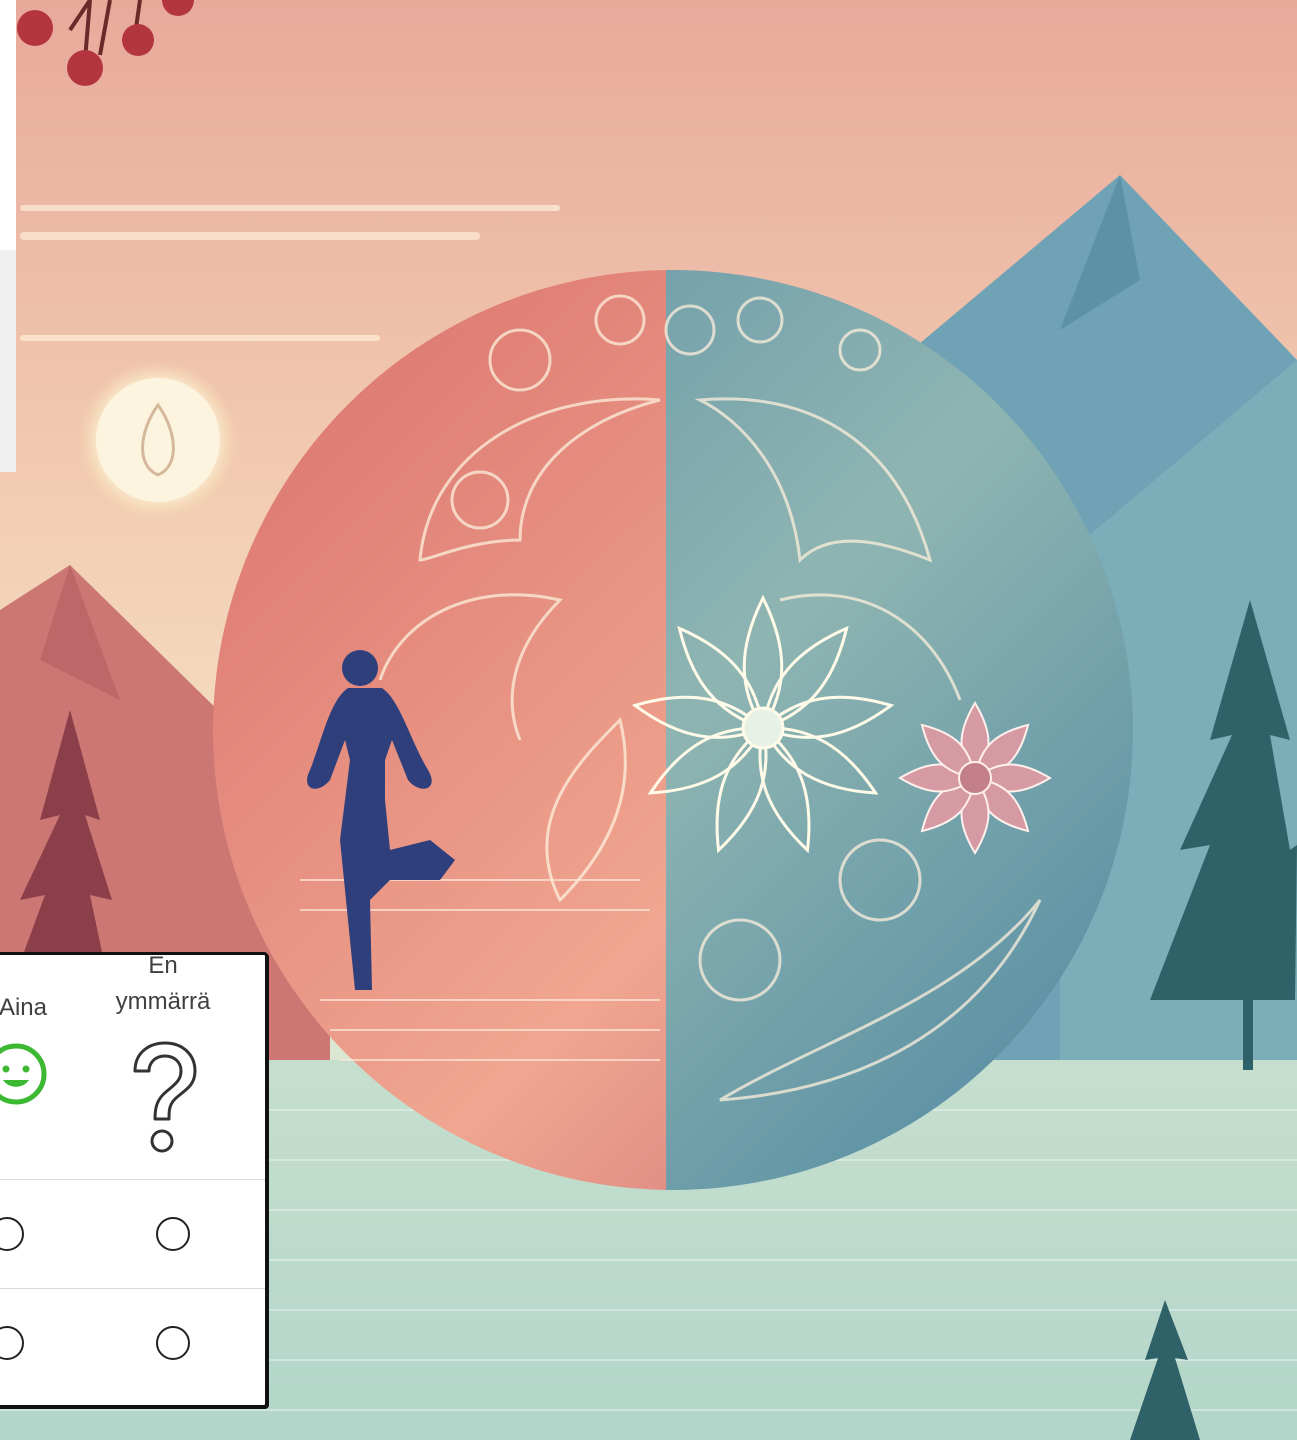  Describe the element at coordinates (23, 1074) in the screenshot. I see `smiley-face-icon` at that location.